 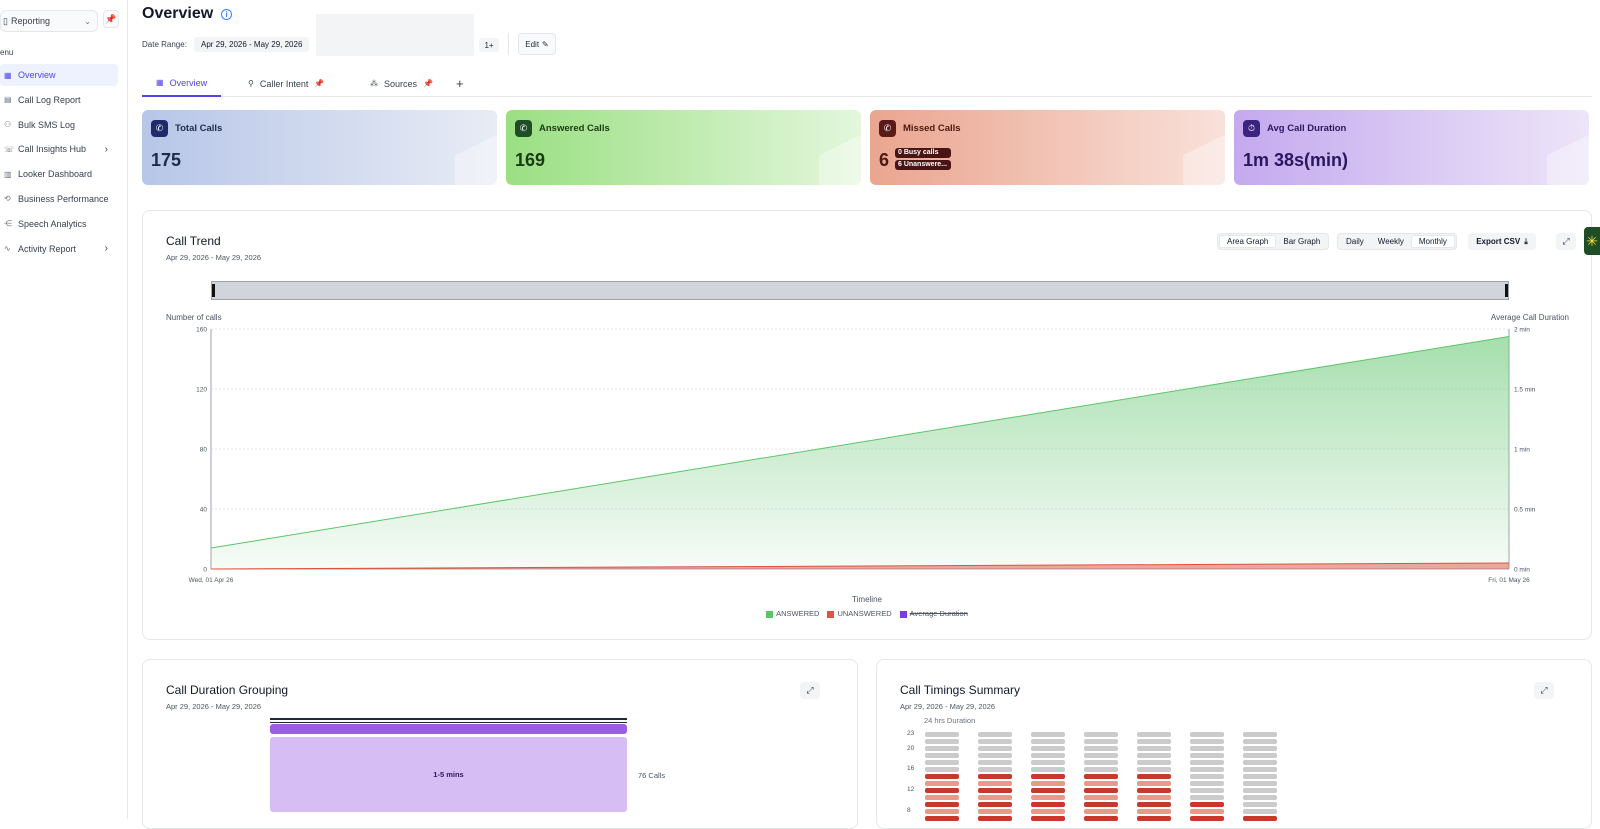 I want to click on info-icon: i, so click(x=227, y=14).